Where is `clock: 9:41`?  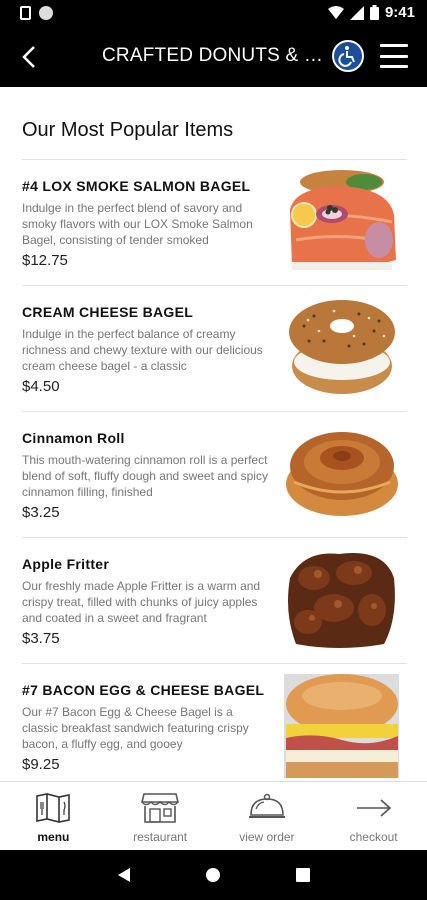 clock: 9:41 is located at coordinates (399, 12).